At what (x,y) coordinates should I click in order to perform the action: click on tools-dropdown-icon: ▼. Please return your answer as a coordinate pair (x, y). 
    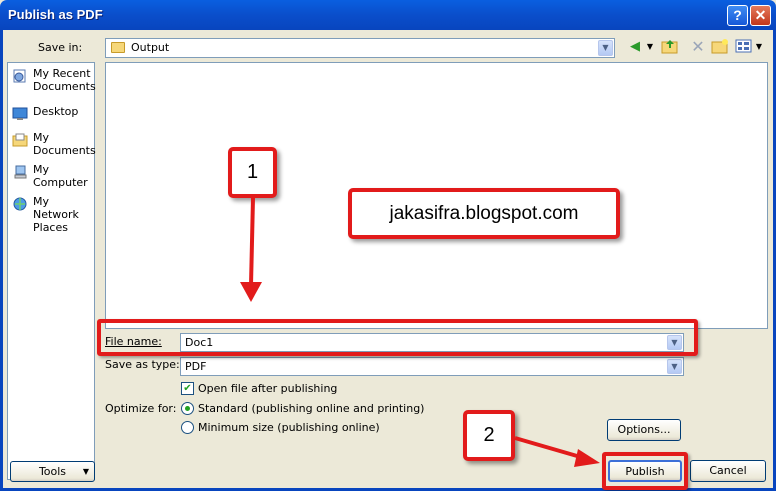
    Looking at the image, I should click on (85, 471).